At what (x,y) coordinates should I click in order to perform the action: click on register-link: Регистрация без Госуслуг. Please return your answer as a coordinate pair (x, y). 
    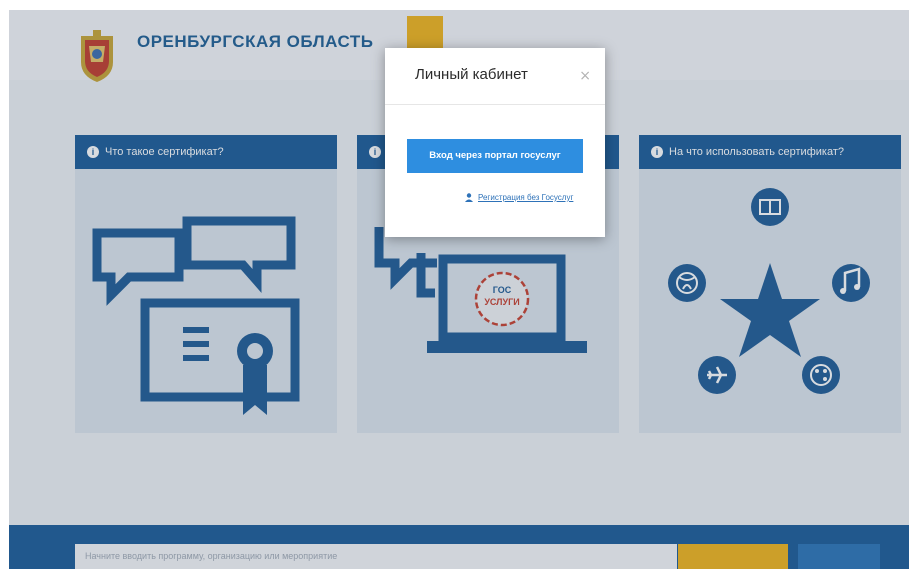
    Looking at the image, I should click on (519, 197).